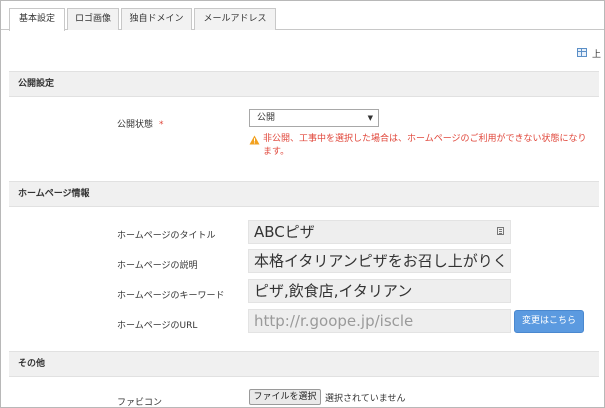  I want to click on tab-bar: 基本設定 ロゴ画像 独自ドメイン メールアドレス, so click(302, 16).